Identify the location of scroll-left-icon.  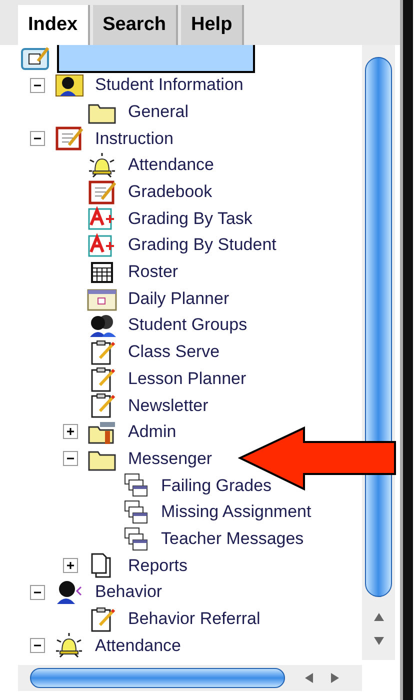
(309, 678).